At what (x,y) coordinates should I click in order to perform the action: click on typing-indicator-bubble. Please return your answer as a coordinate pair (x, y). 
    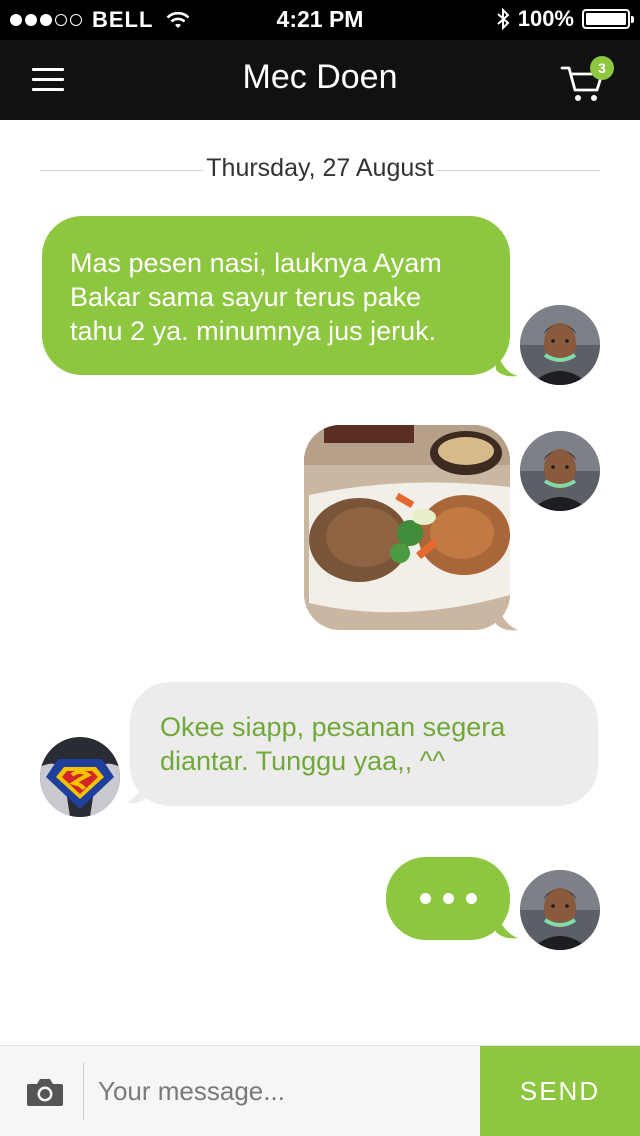
    Looking at the image, I should click on (448, 898).